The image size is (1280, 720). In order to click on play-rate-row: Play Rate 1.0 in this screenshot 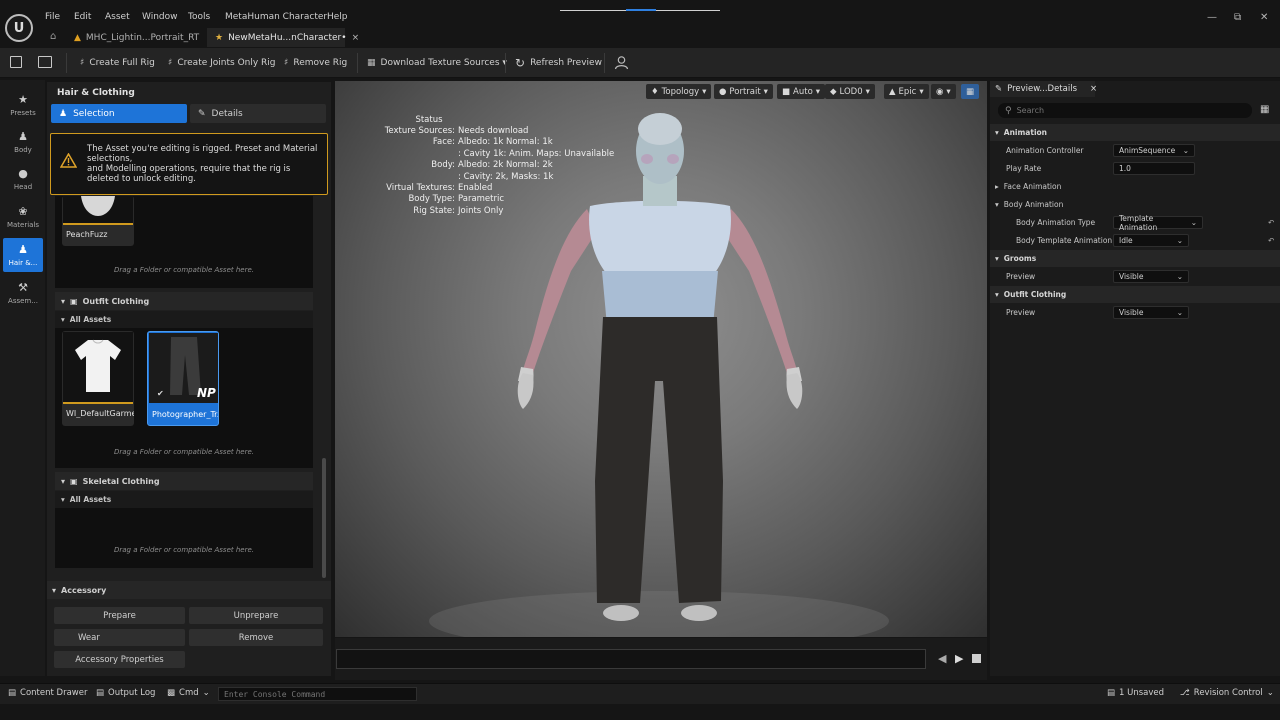, I will do `click(1135, 168)`.